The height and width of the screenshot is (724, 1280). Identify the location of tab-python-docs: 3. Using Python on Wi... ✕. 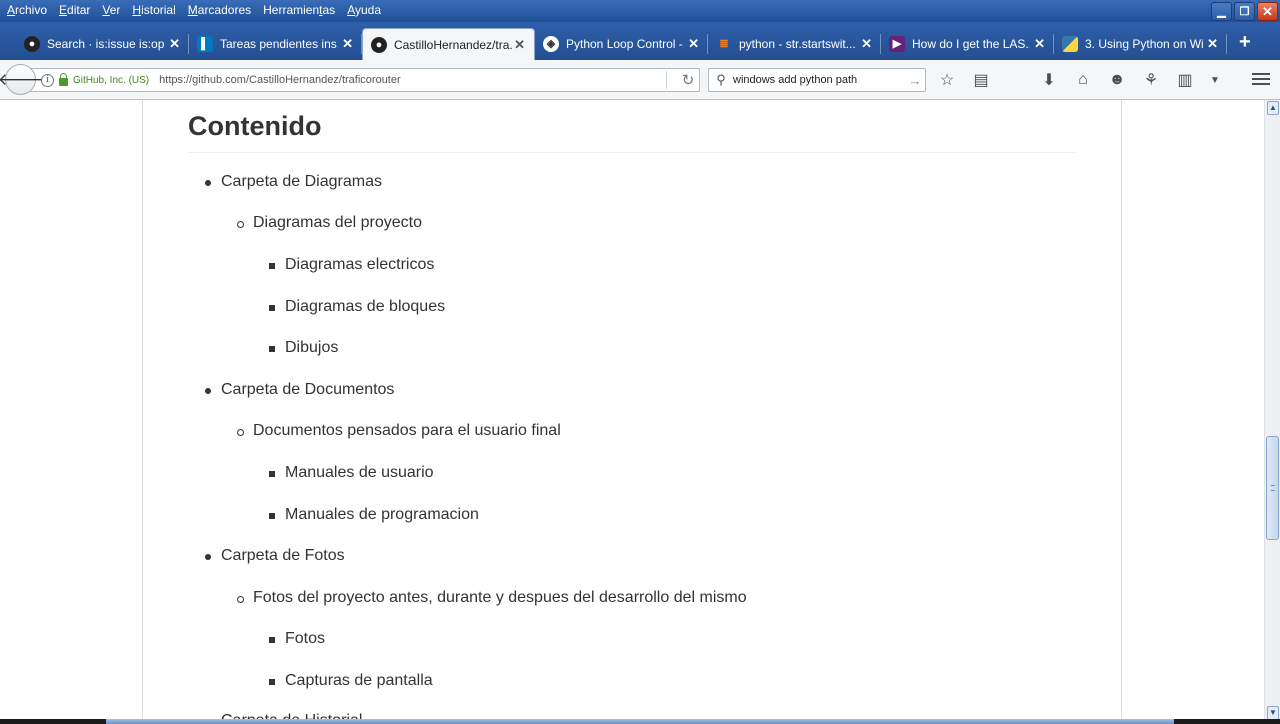
(1140, 43).